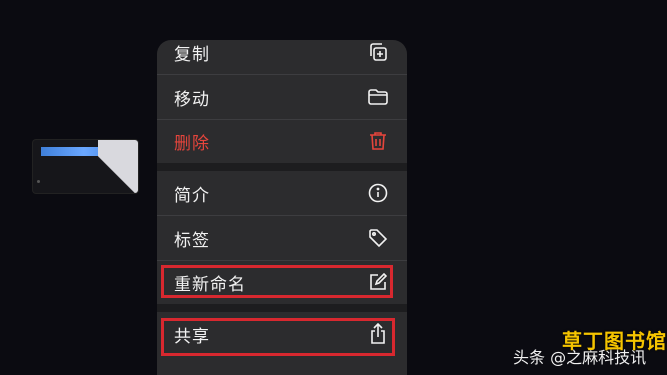  I want to click on share-highlight-box, so click(278, 337).